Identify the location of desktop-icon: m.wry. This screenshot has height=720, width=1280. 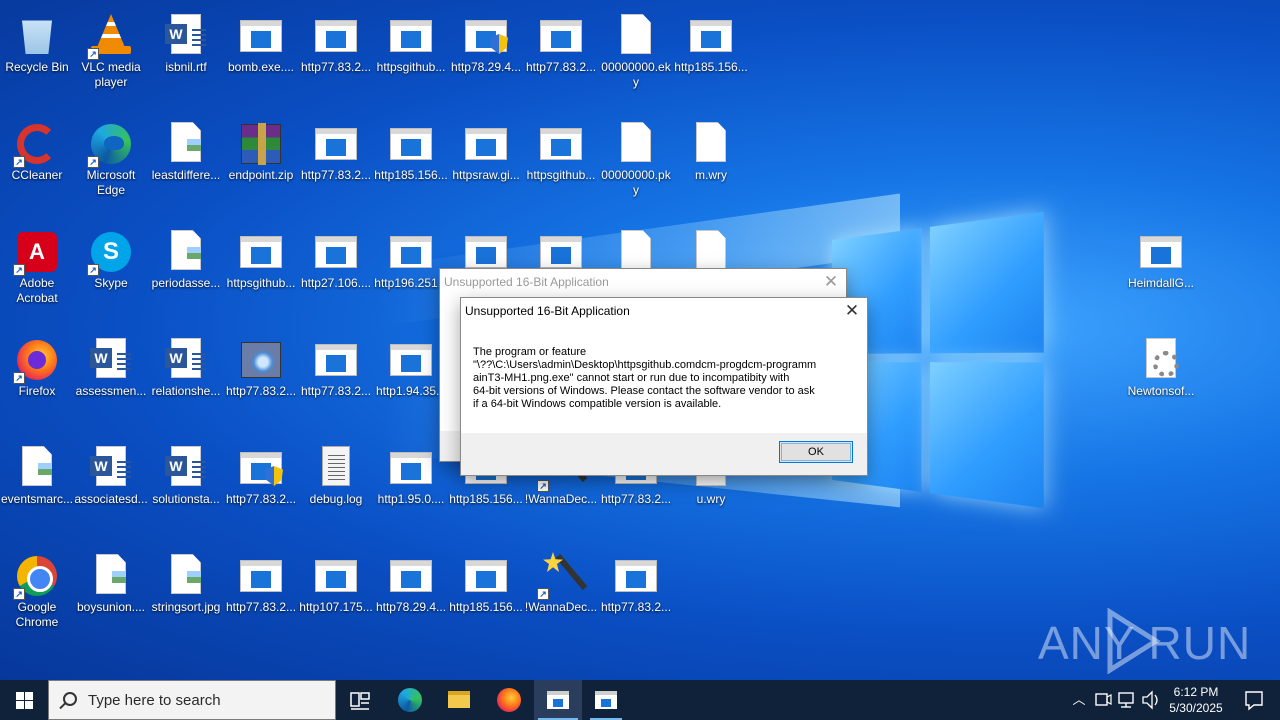
(711, 149).